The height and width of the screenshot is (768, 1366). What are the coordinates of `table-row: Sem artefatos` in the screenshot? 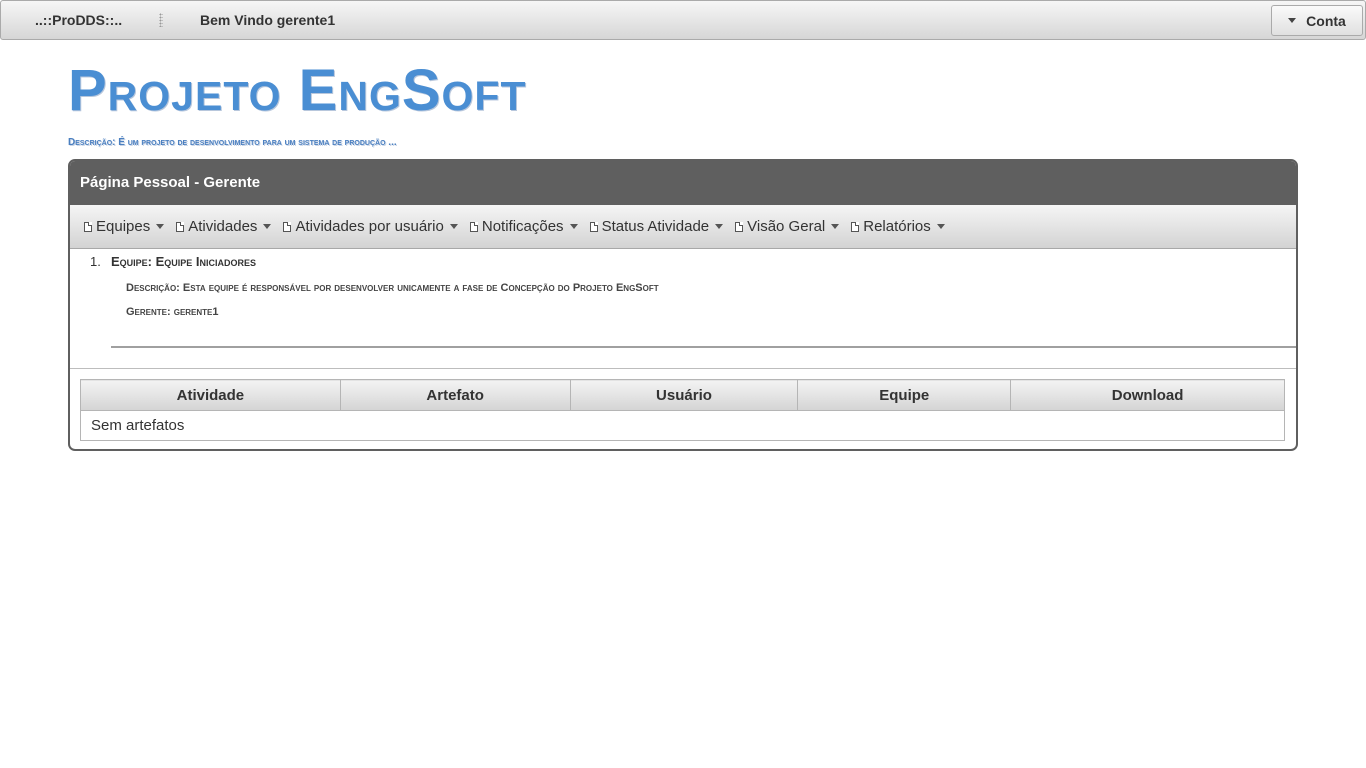 It's located at (682, 425).